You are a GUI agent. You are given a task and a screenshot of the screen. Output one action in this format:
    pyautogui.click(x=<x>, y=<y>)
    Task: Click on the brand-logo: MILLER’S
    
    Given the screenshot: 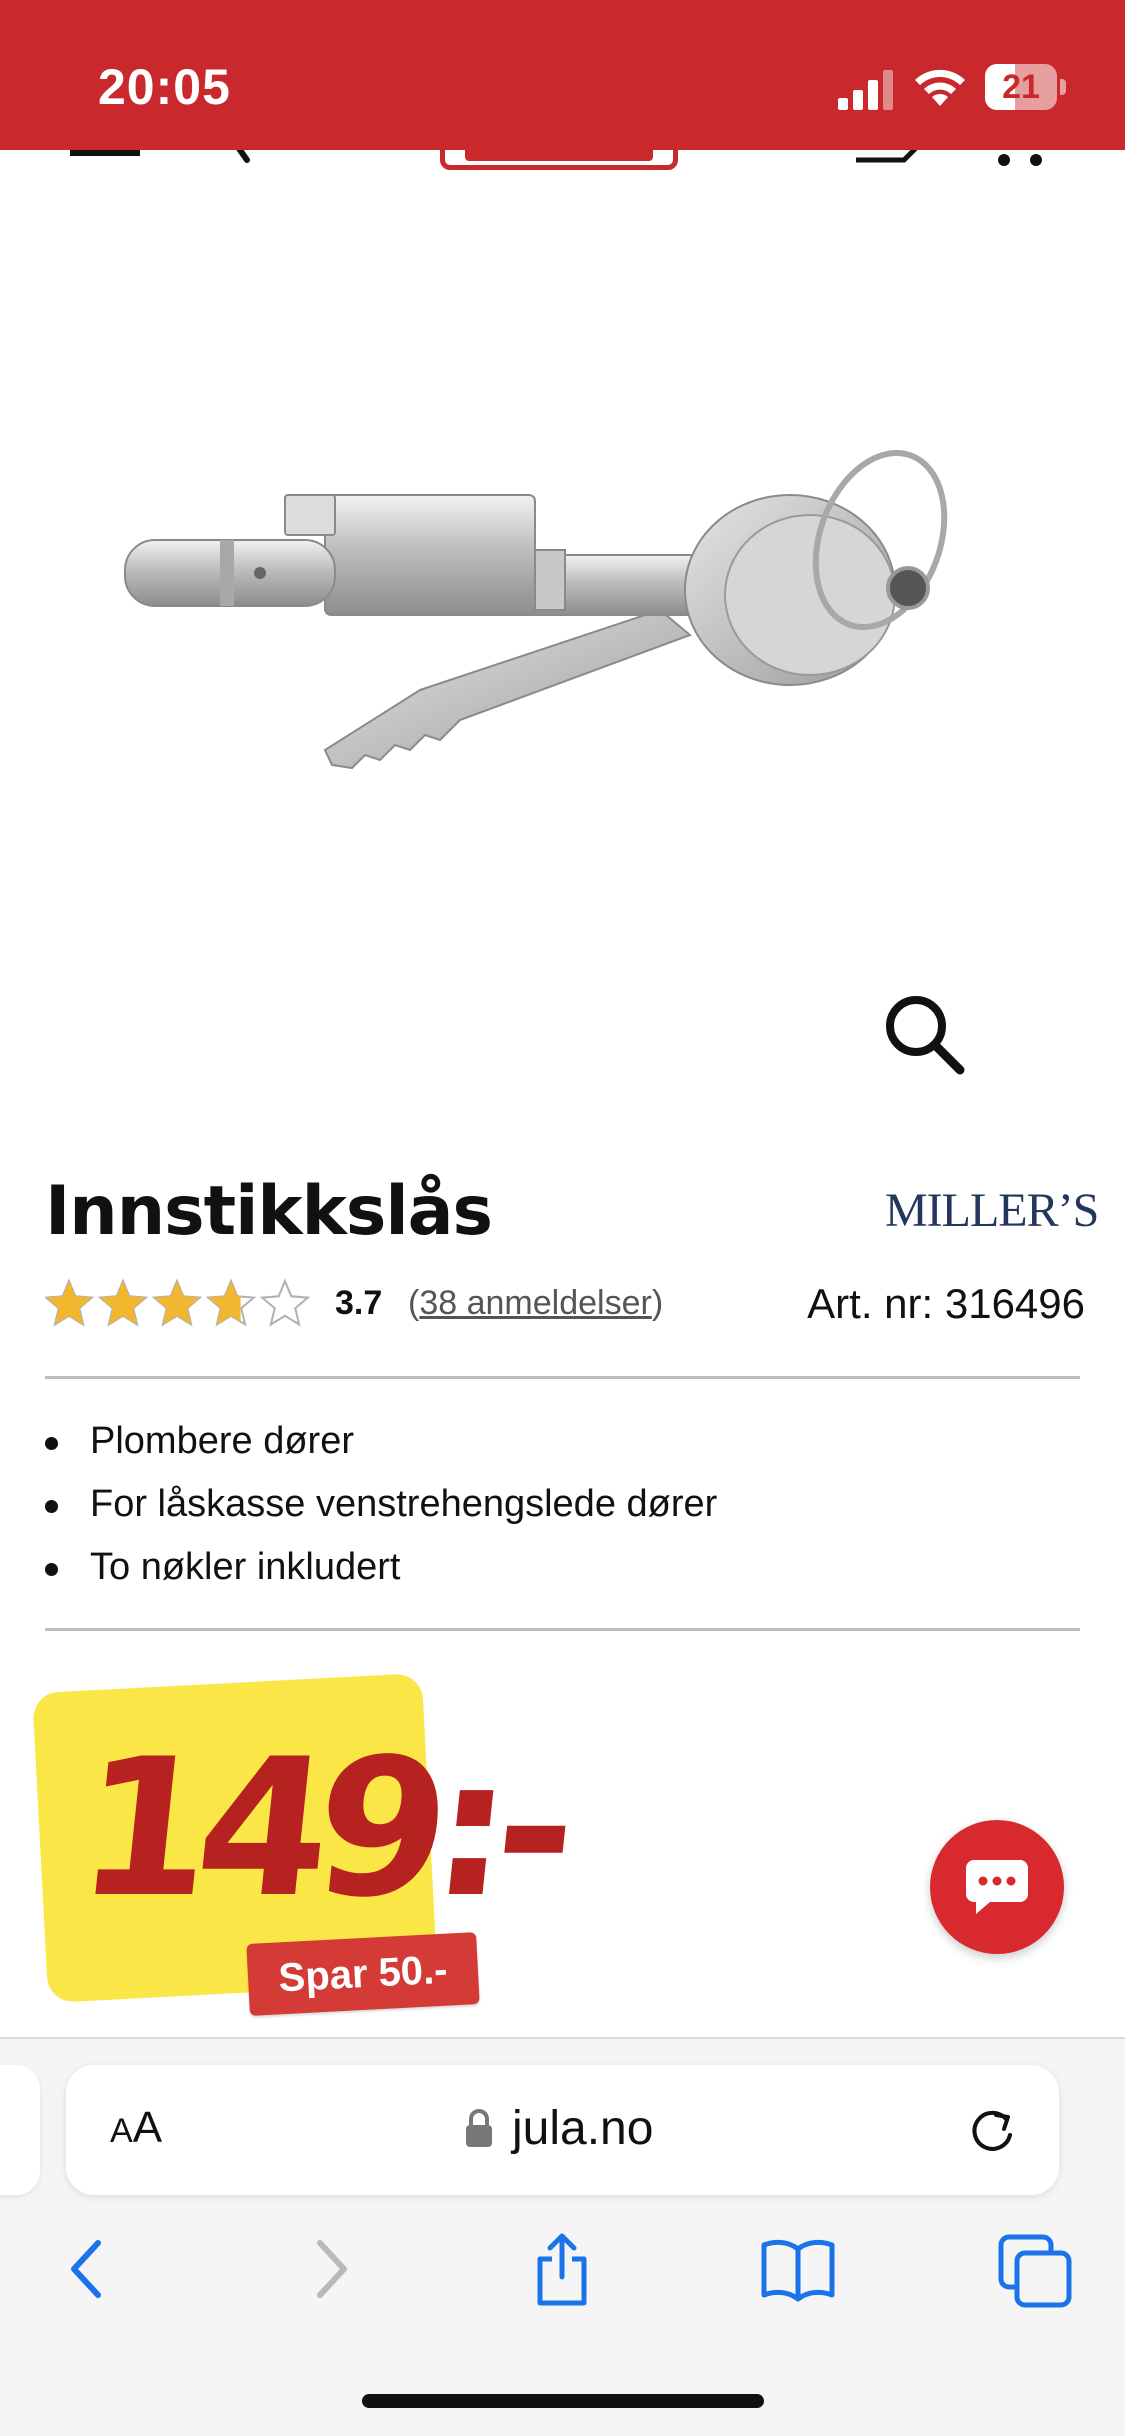 What is the action you would take?
    pyautogui.click(x=992, y=1210)
    